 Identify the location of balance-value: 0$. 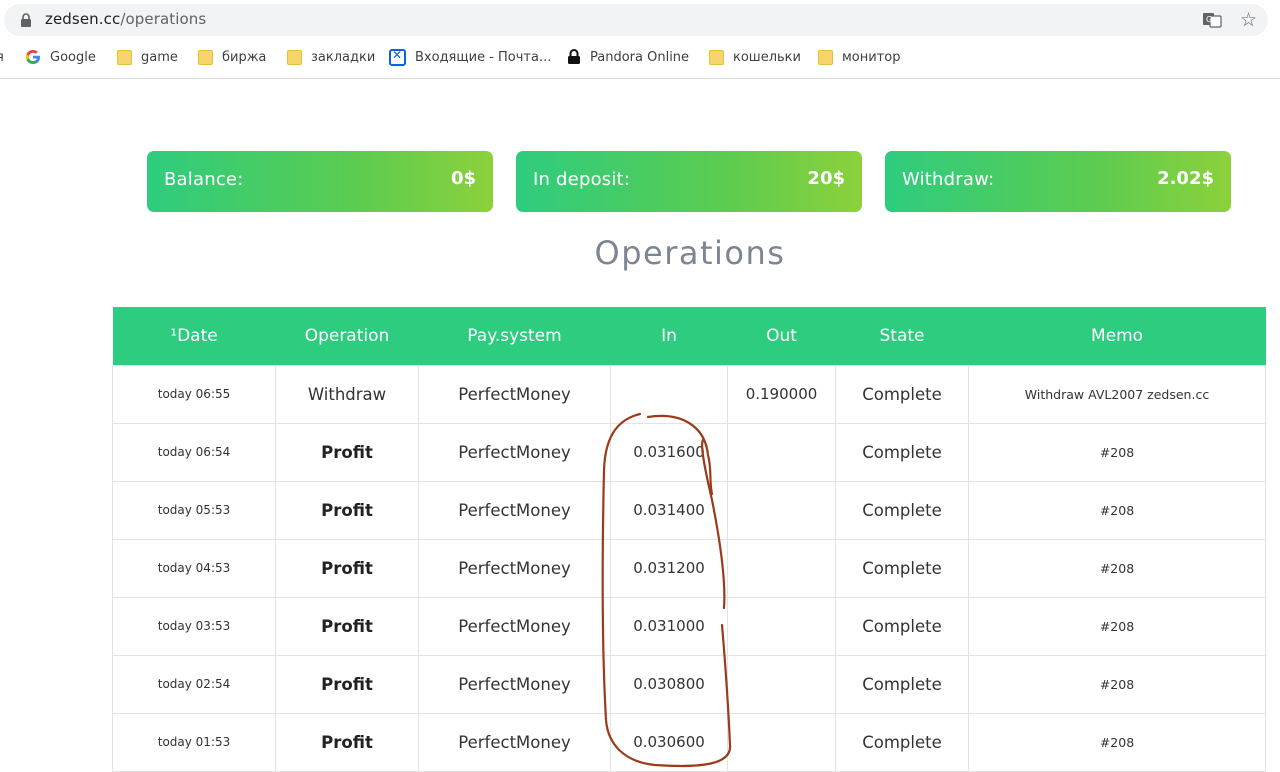
(463, 178).